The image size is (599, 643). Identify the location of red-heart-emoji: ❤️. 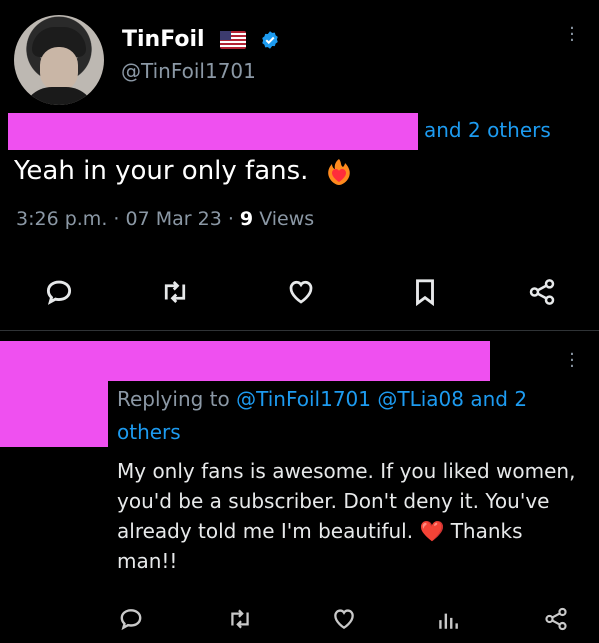
(432, 531).